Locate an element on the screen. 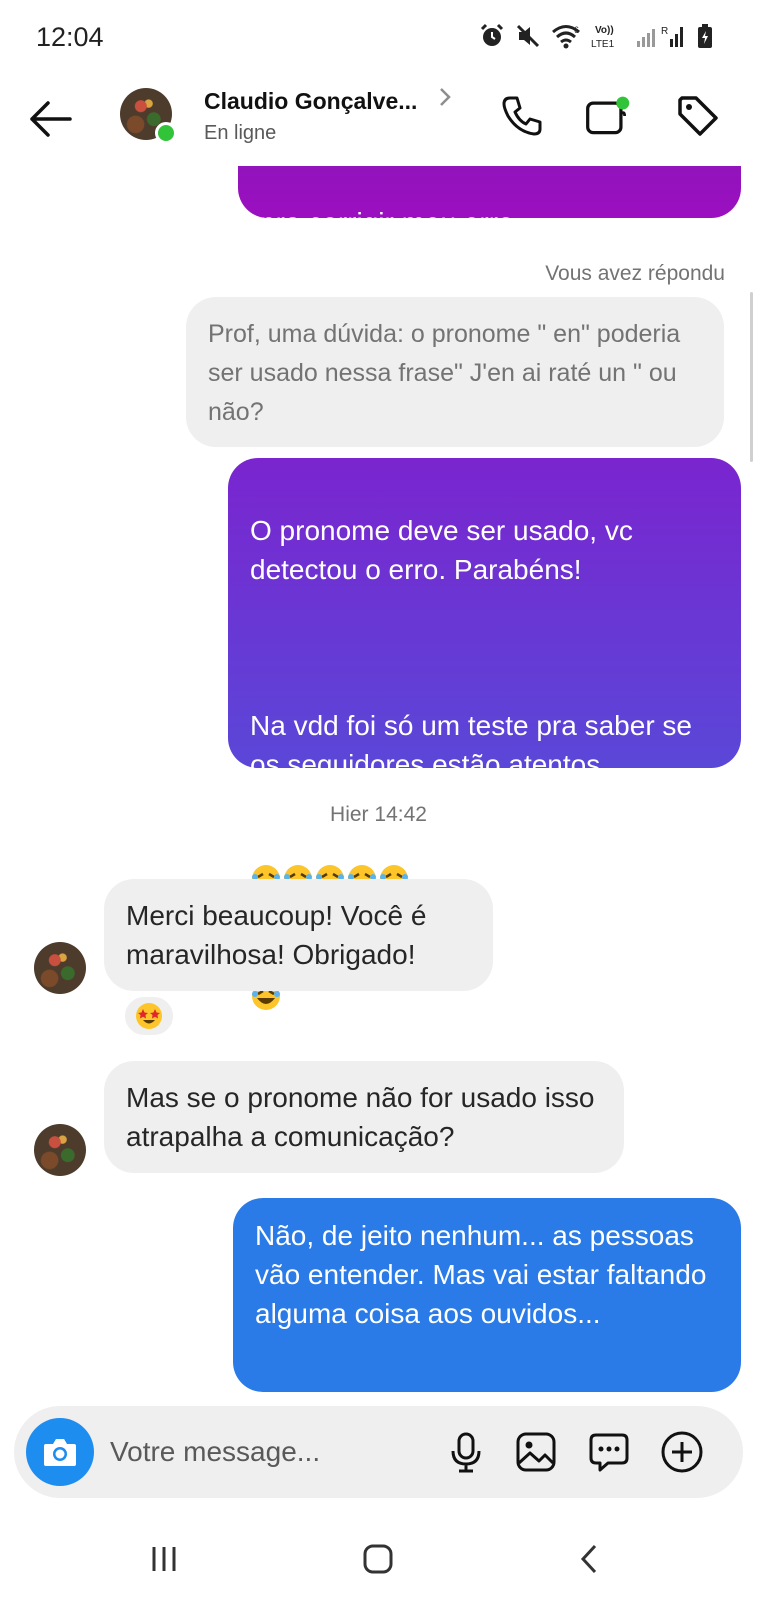 This screenshot has height=1600, width=757. online-indicator is located at coordinates (166, 133).